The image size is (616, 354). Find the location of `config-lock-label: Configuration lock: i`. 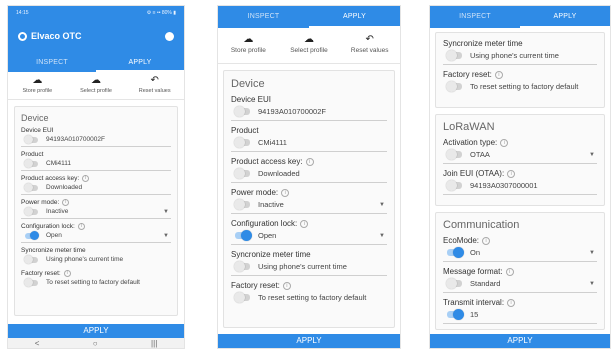

config-lock-label: Configuration lock: i is located at coordinates (96, 226).